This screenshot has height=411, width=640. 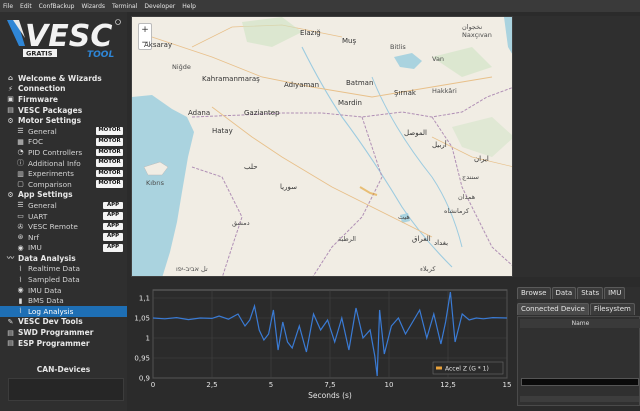 What do you see at coordinates (192, 269) in the screenshot?
I see `map-label: تل אביב-יפו` at bounding box center [192, 269].